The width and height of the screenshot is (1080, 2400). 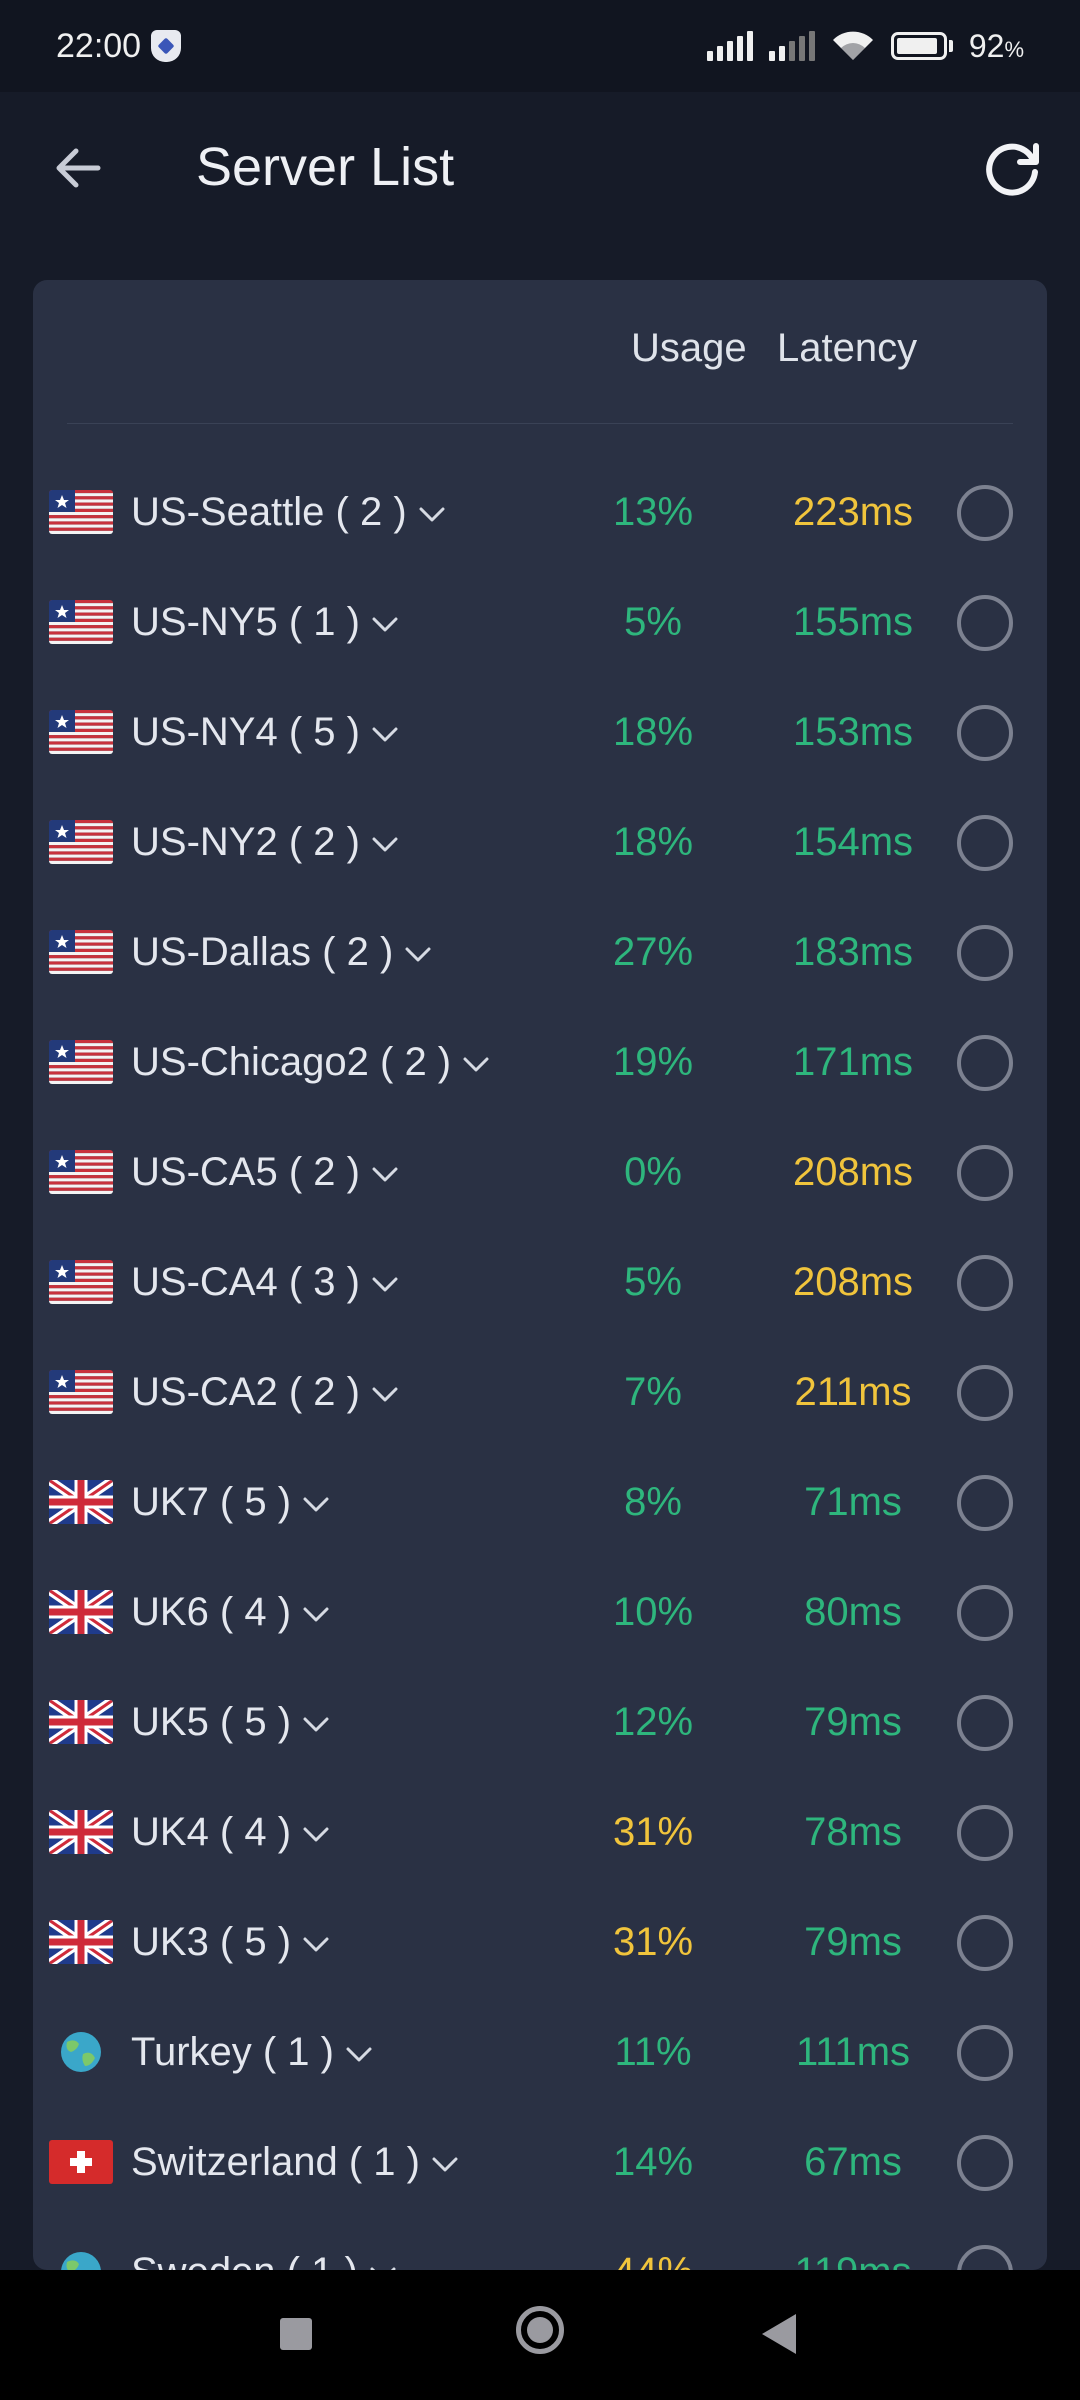 I want to click on server-row: US-Chicago2 ( 2 ) 19% 171ms, so click(x=540, y=1065).